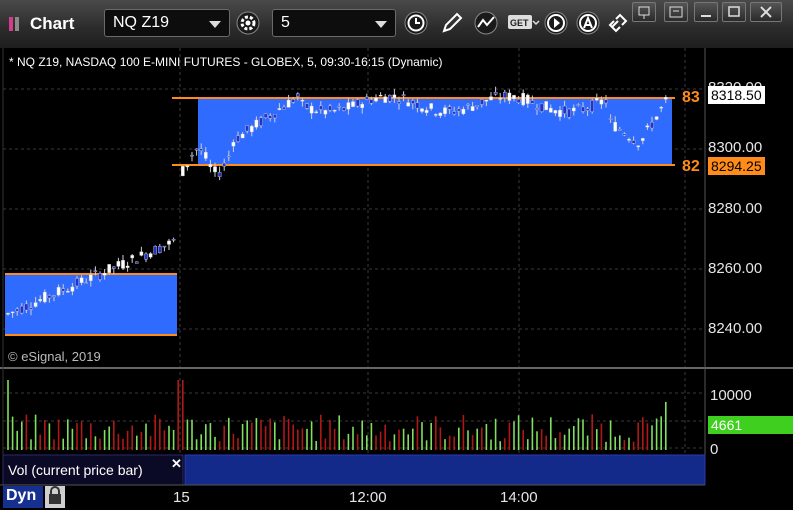 This screenshot has height=510, width=793. I want to click on link-button, so click(618, 23).